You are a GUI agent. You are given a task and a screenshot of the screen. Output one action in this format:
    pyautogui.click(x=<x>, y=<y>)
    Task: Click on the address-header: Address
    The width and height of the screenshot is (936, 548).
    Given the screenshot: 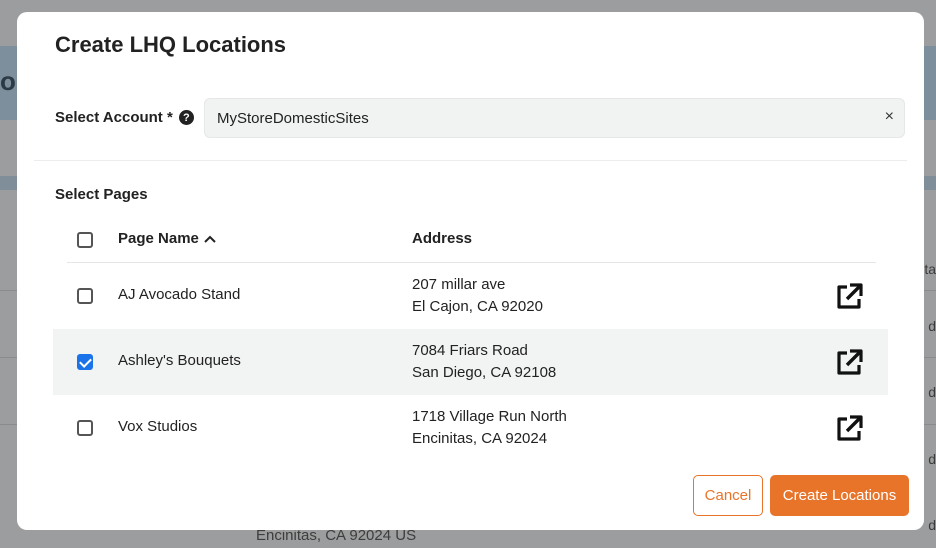 What is the action you would take?
    pyautogui.click(x=442, y=238)
    